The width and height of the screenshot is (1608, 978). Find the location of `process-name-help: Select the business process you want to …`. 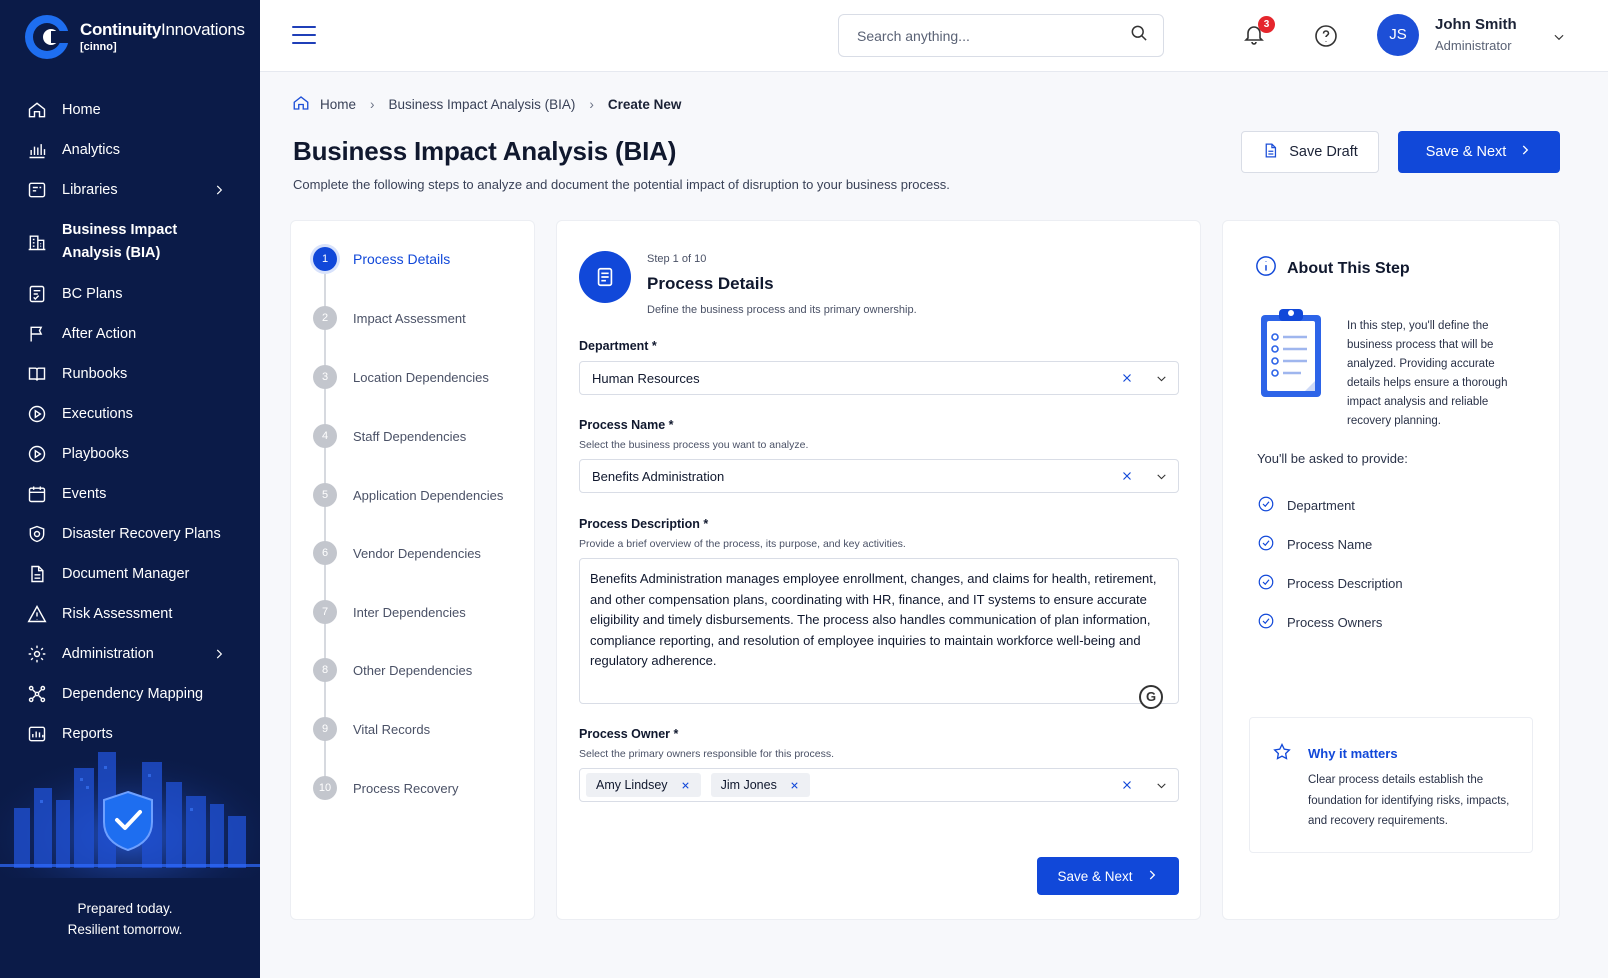

process-name-help: Select the business process you want to … is located at coordinates (694, 445).